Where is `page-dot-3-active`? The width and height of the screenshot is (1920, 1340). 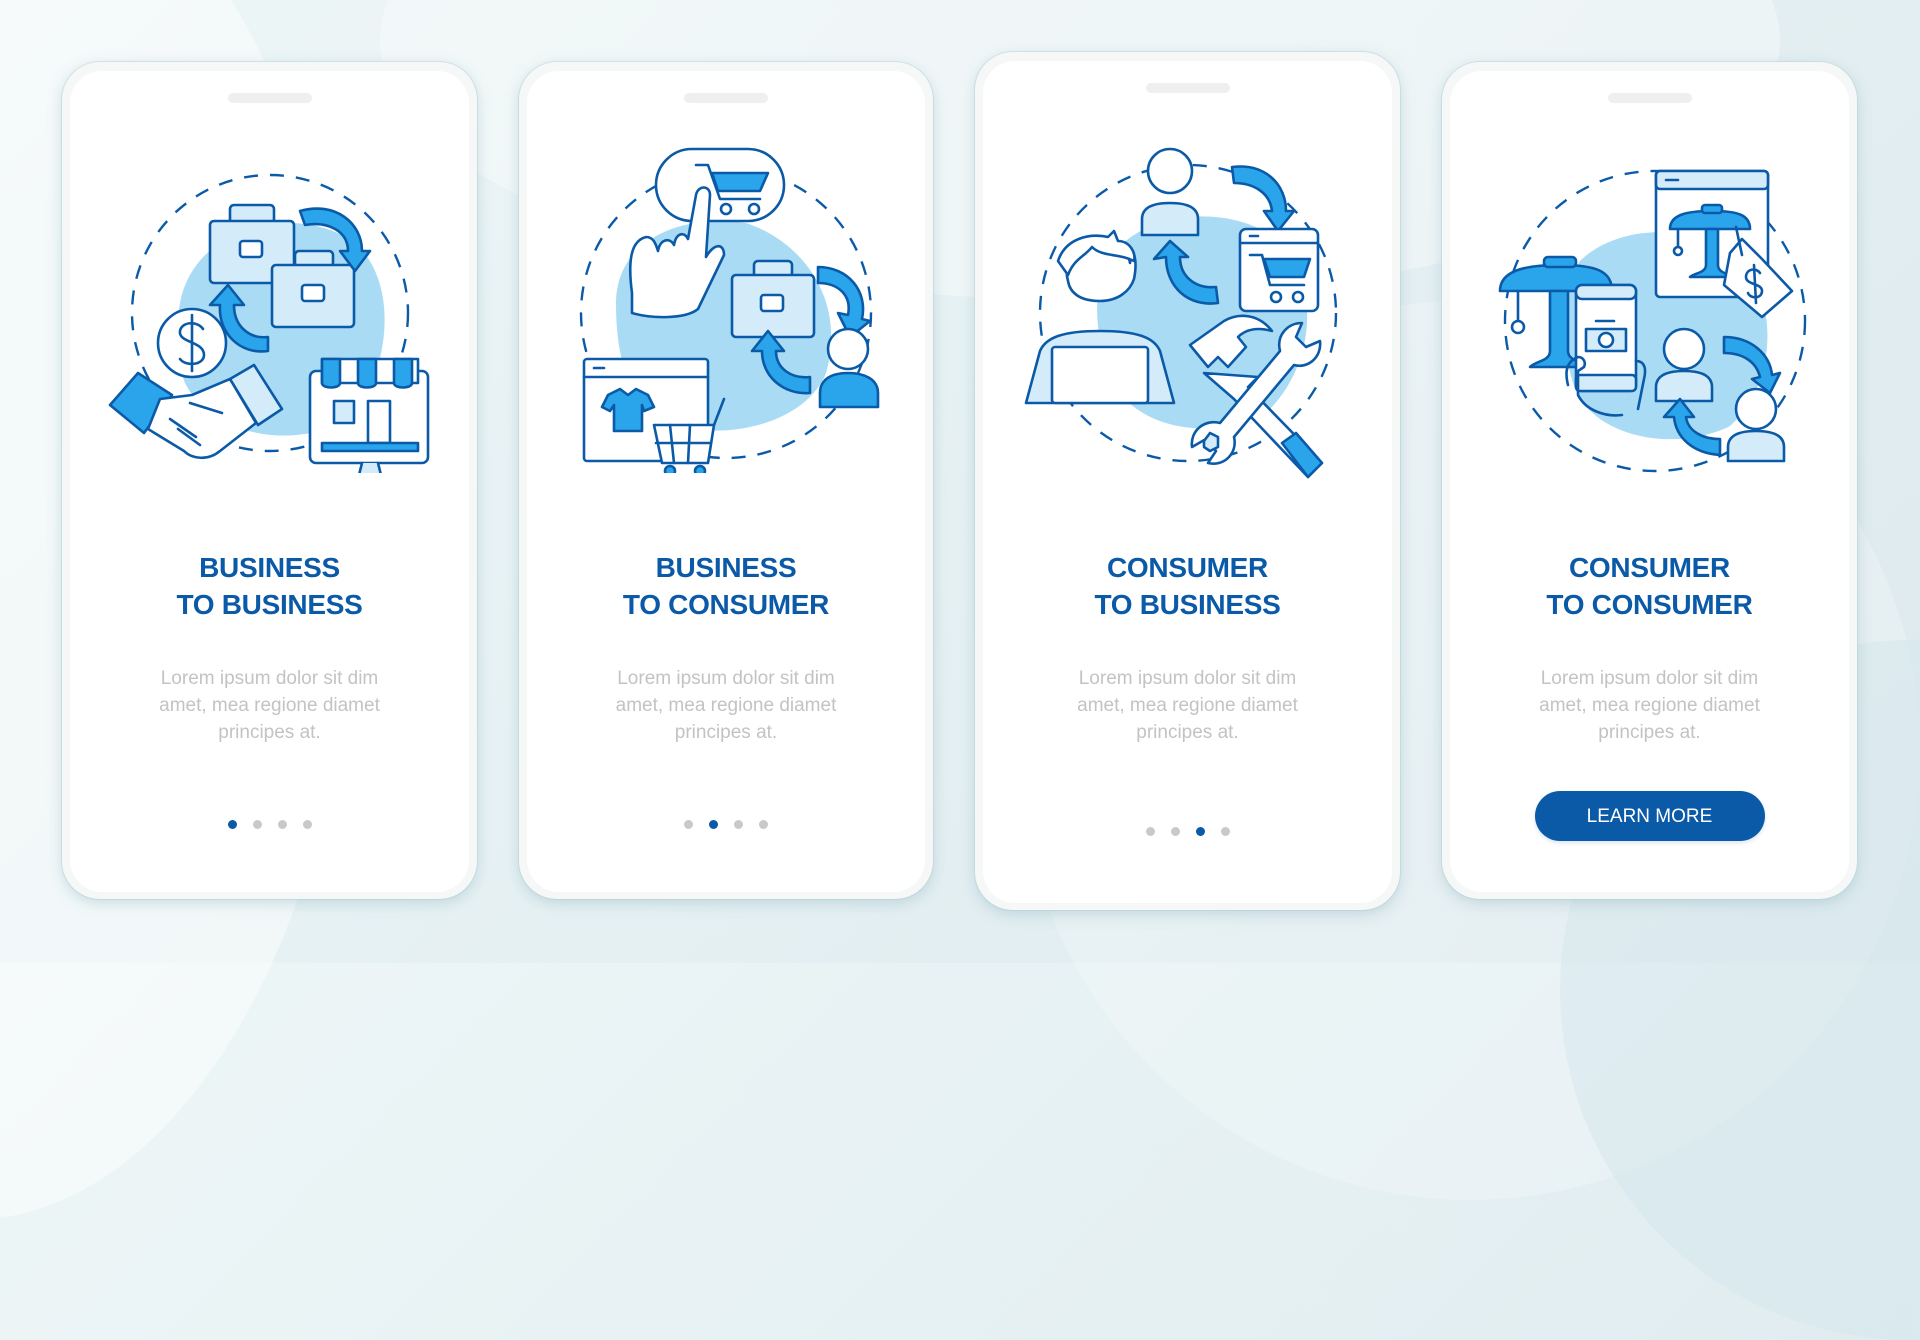 page-dot-3-active is located at coordinates (1200, 831).